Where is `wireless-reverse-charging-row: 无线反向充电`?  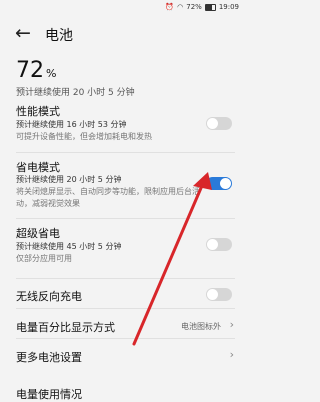 wireless-reverse-charging-row: 无线反向充电 is located at coordinates (122, 294).